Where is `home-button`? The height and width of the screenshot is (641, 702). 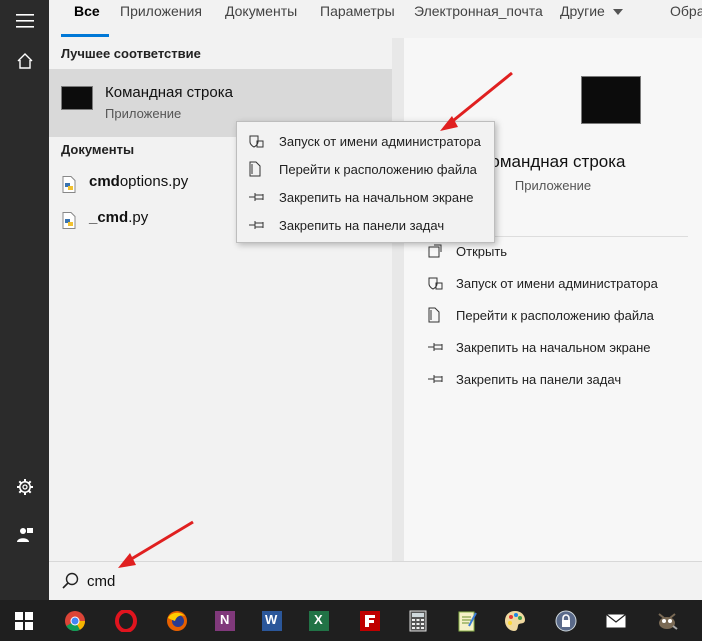
home-button is located at coordinates (24, 61).